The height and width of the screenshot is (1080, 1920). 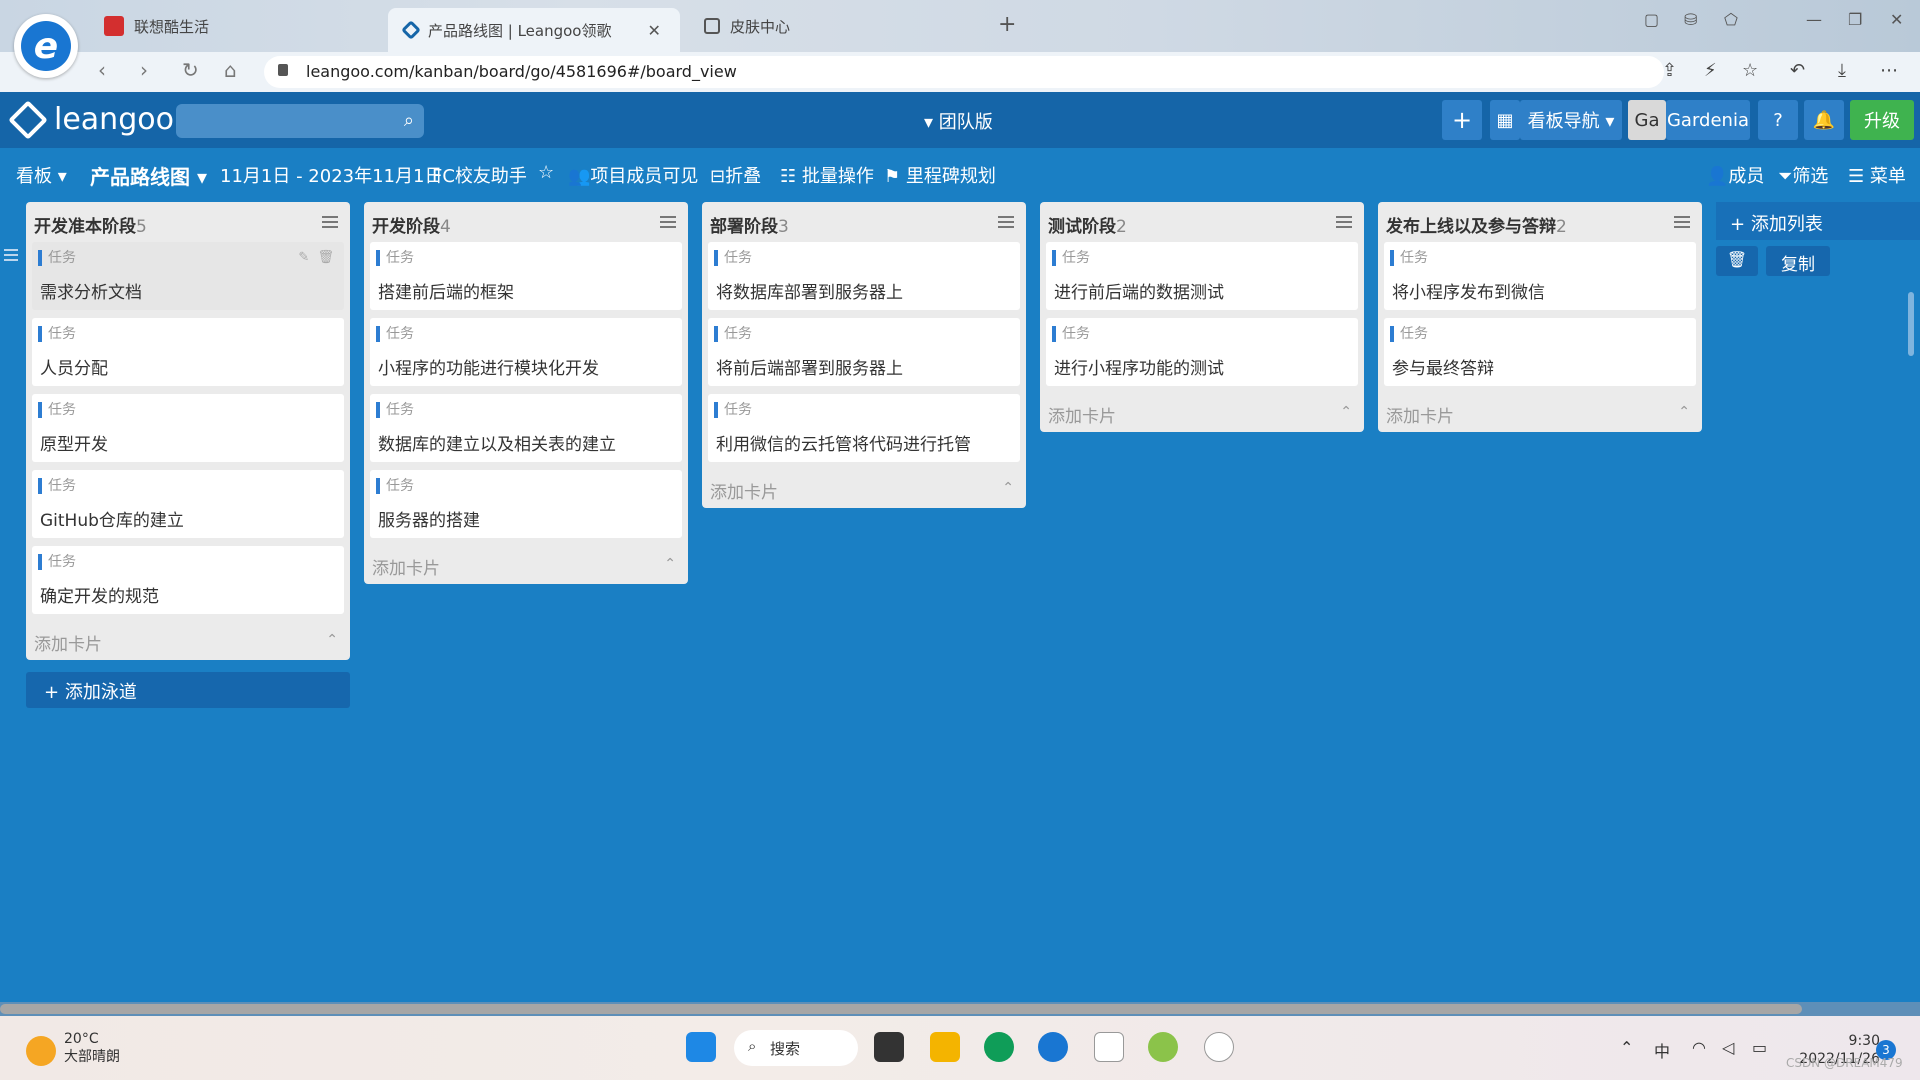 What do you see at coordinates (1911, 324) in the screenshot?
I see `vertical-scrollbar` at bounding box center [1911, 324].